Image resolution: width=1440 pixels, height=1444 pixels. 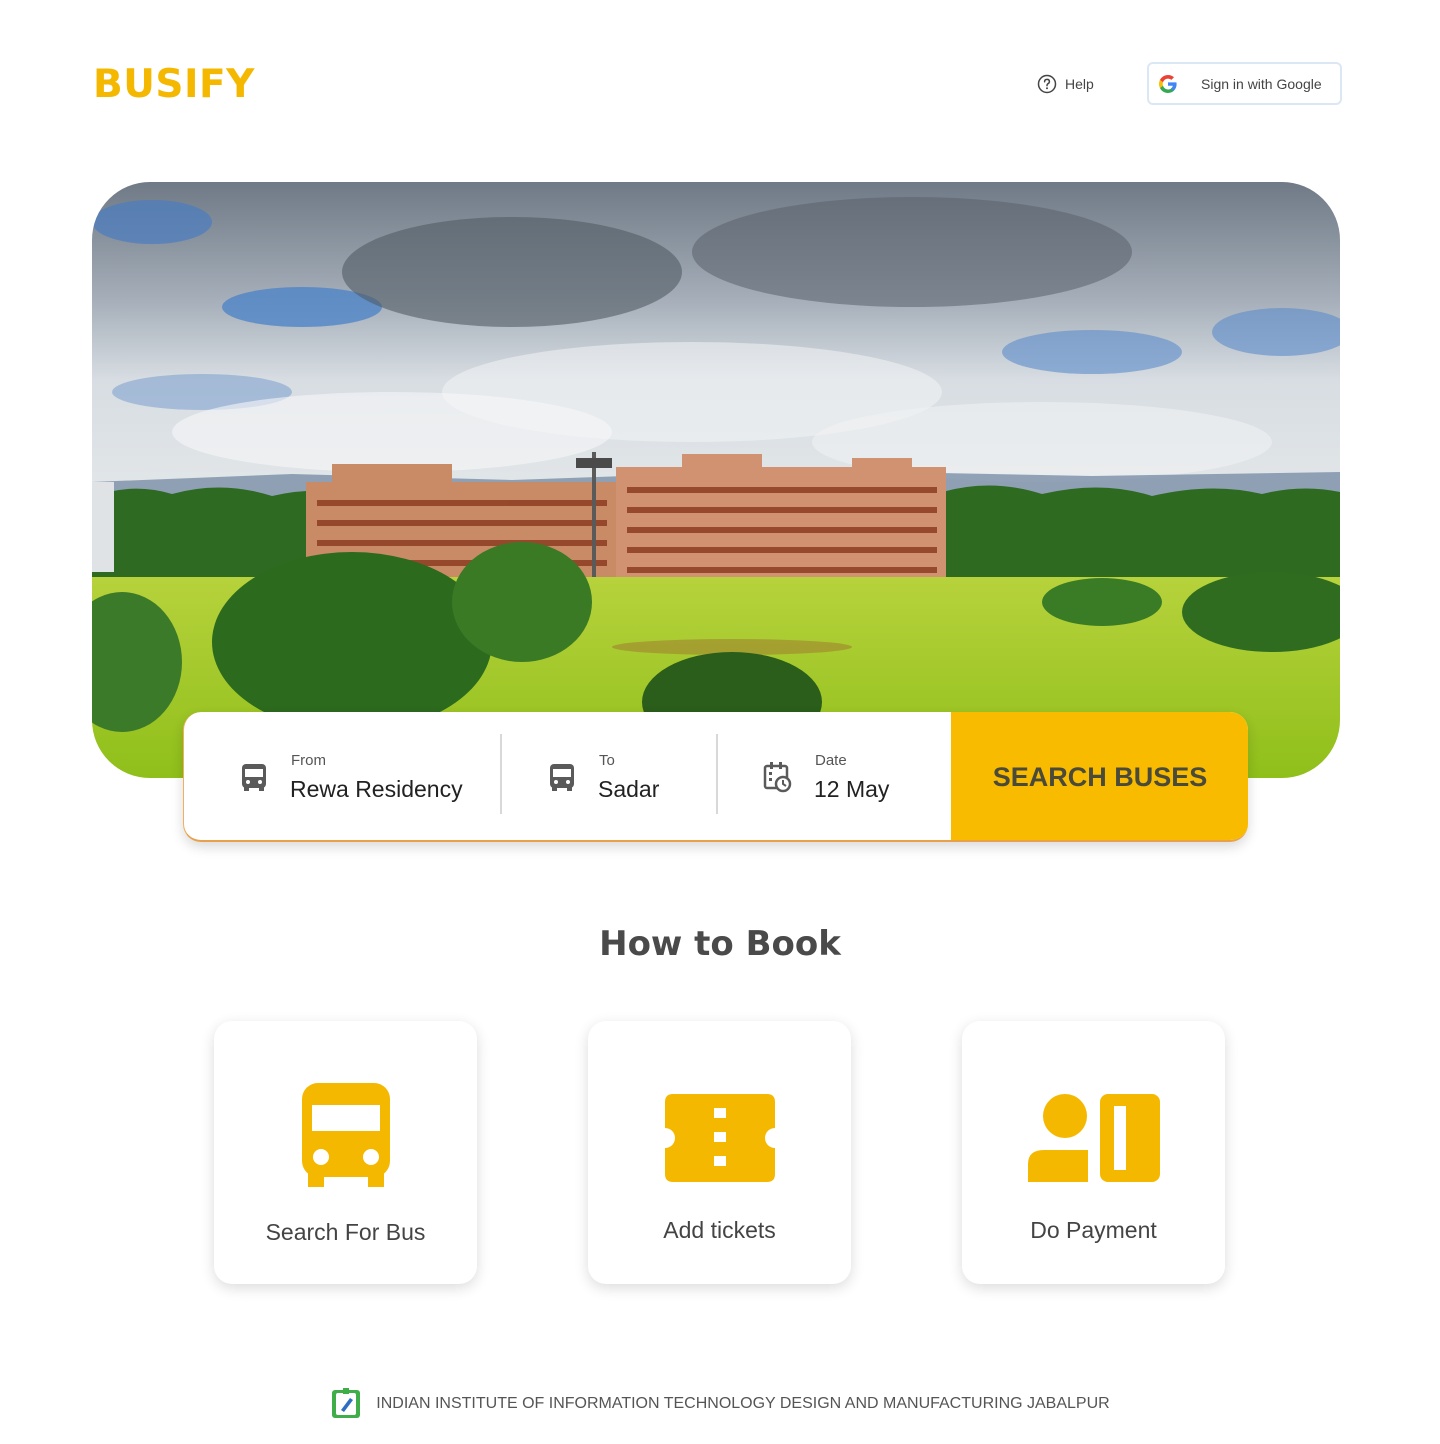 I want to click on to-field: To Sadar, so click(x=609, y=776).